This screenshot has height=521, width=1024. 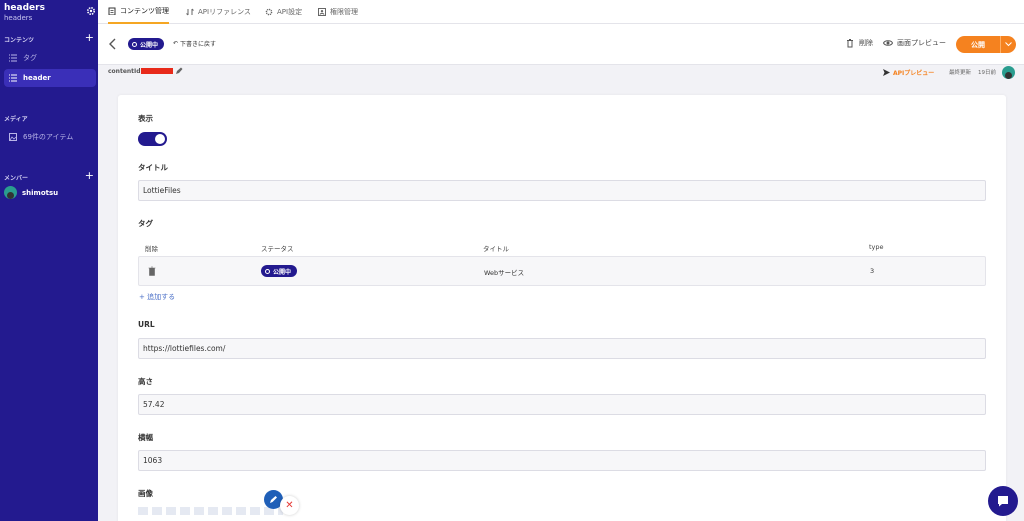 What do you see at coordinates (1008, 44) in the screenshot?
I see `chevron-down-icon` at bounding box center [1008, 44].